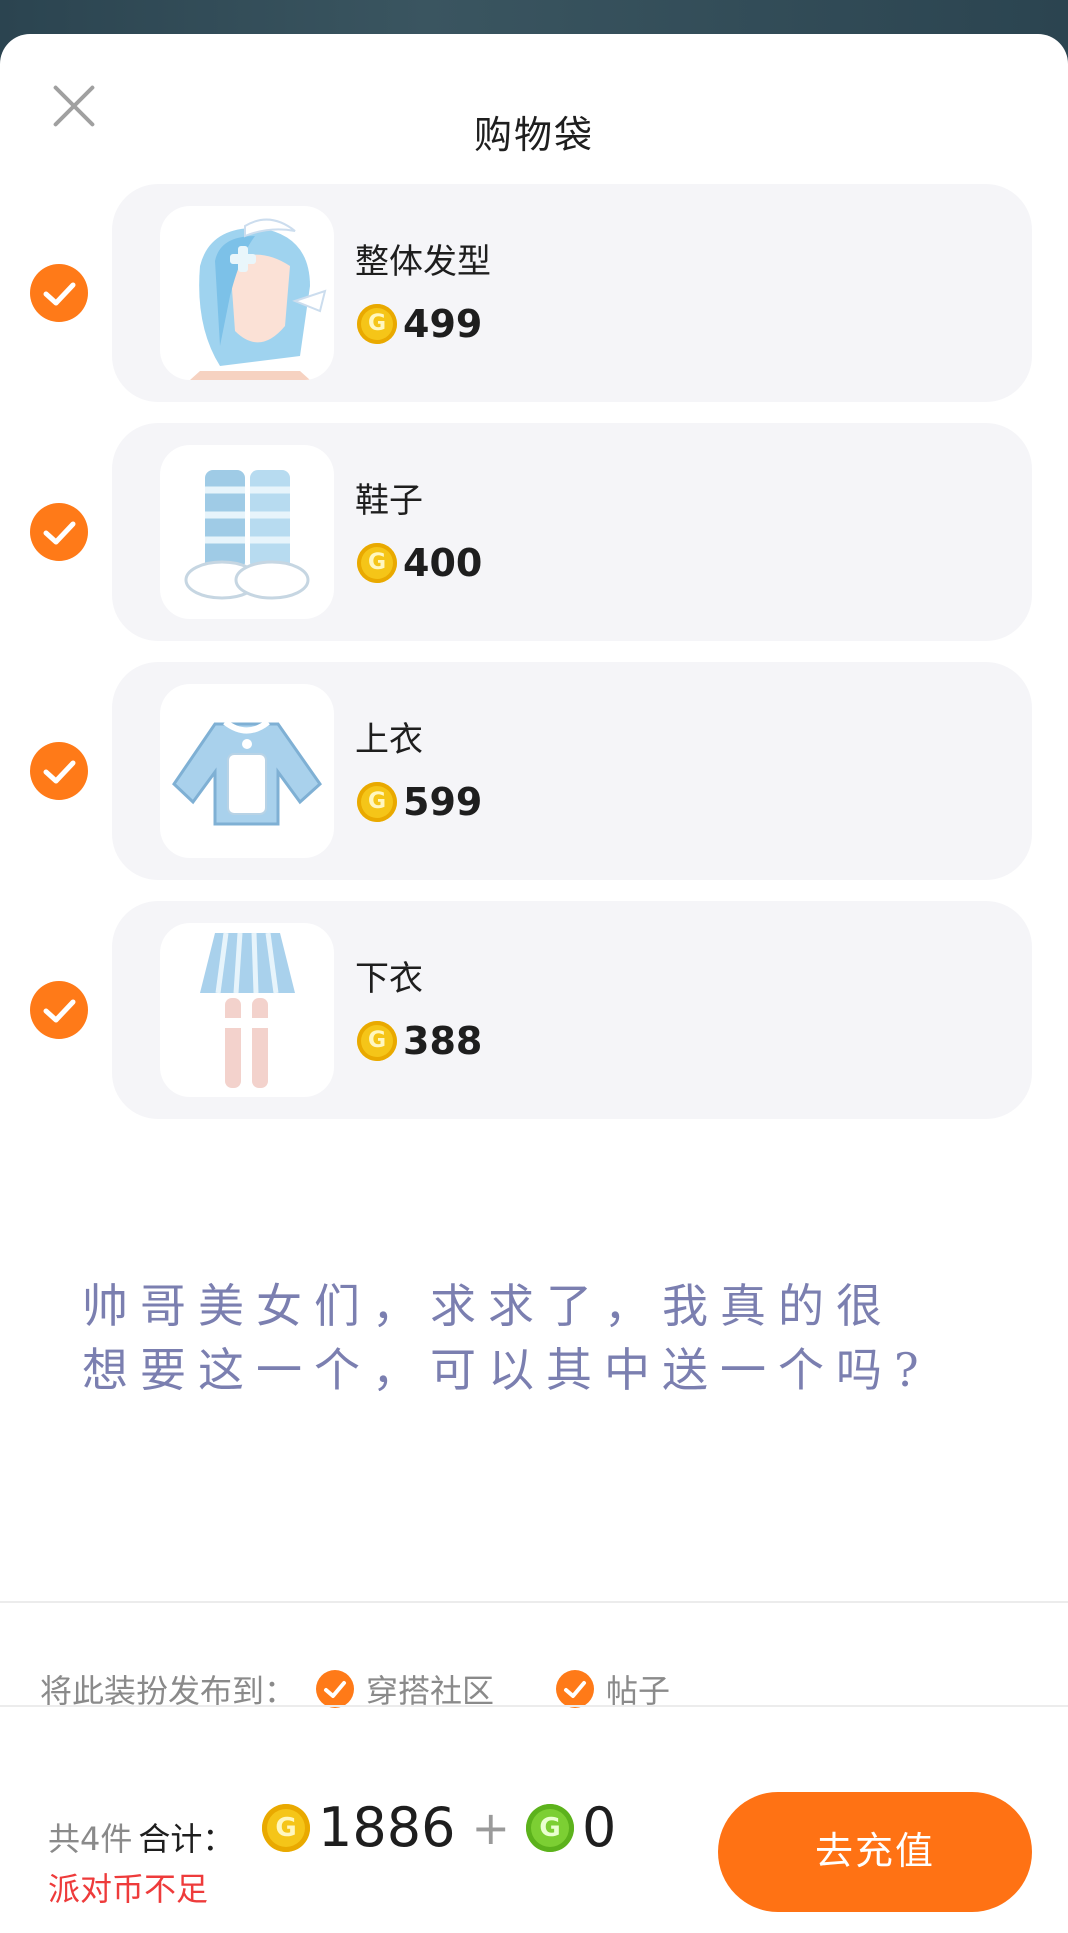 The image size is (1068, 1933). I want to click on cart-item: 上衣 599, so click(534, 771).